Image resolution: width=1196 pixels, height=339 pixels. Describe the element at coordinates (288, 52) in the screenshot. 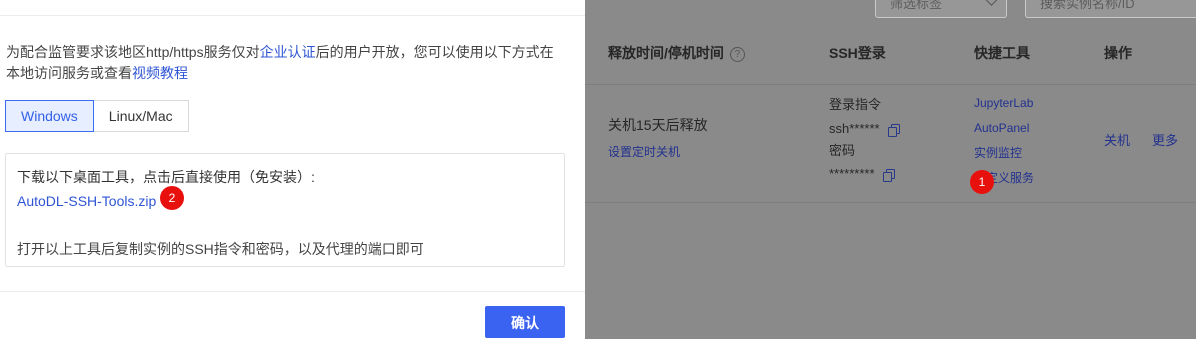

I see `enterprise-cert-link: 企业认证` at that location.